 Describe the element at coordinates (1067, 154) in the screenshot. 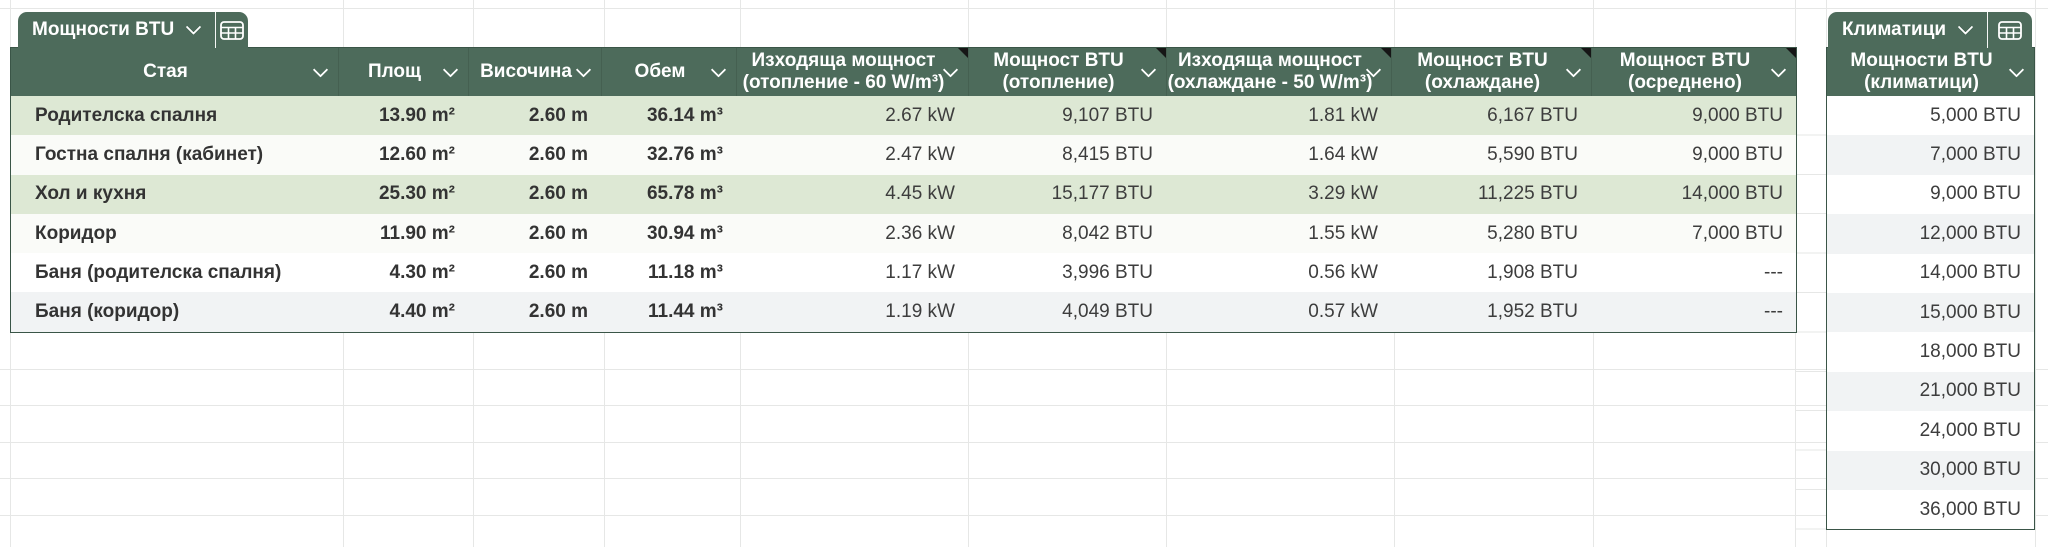

I see `cell-heat-btu: 8,415 BTU` at that location.